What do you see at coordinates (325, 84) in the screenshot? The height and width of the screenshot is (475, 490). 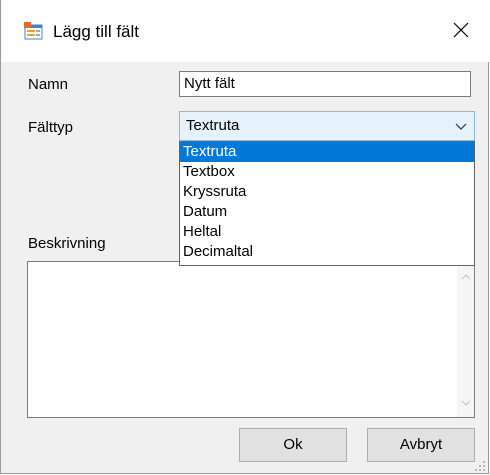 I see `name-field: Nytt fält` at bounding box center [325, 84].